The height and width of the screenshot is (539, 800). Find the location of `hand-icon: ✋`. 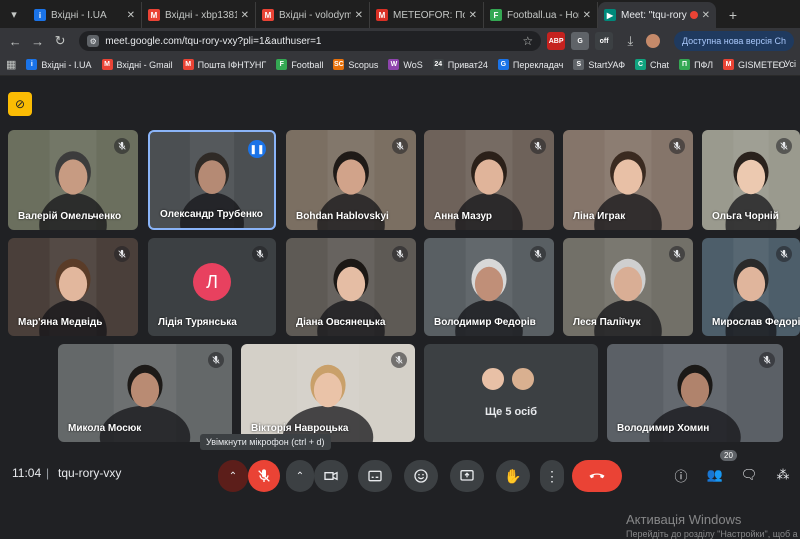

hand-icon: ✋ is located at coordinates (513, 475).